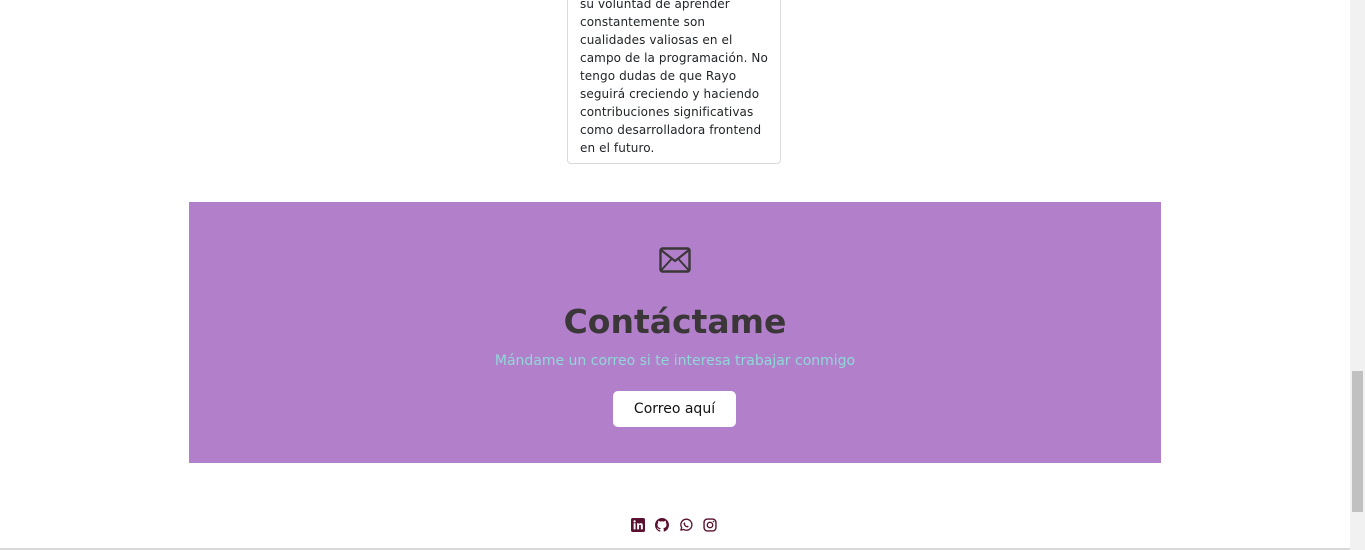 The width and height of the screenshot is (1365, 550). Describe the element at coordinates (1357, 441) in the screenshot. I see `scrollbar-thumb` at that location.